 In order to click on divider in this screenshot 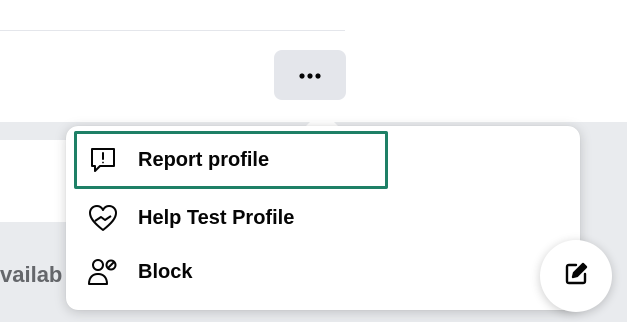, I will do `click(172, 30)`.